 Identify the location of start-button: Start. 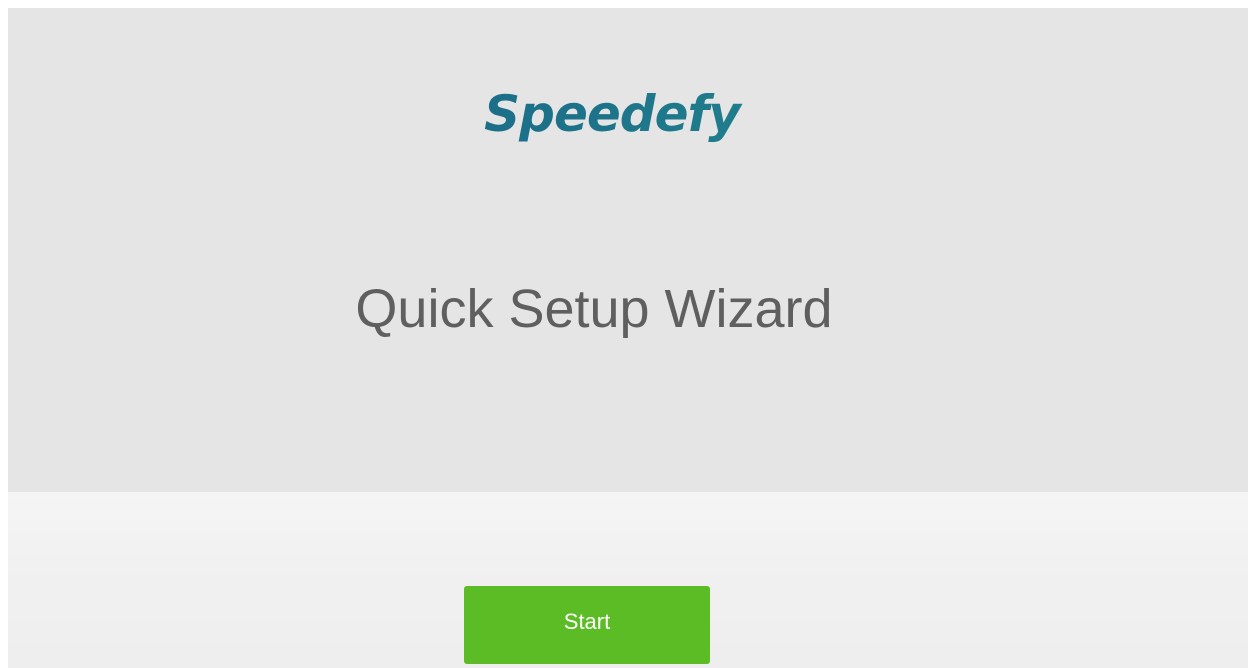
(587, 625).